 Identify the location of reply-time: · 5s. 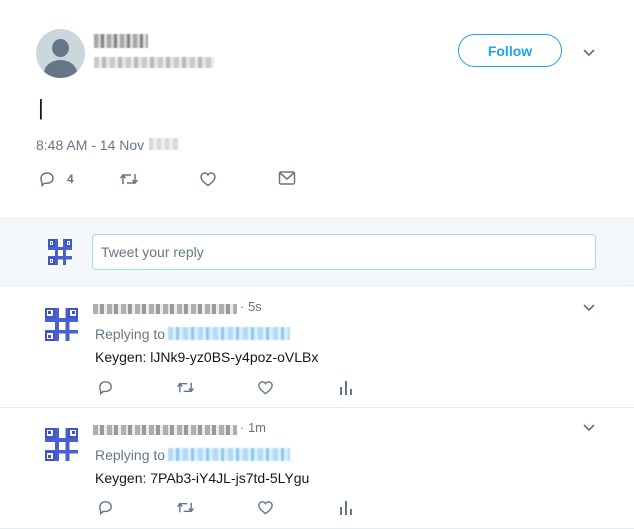
(251, 306).